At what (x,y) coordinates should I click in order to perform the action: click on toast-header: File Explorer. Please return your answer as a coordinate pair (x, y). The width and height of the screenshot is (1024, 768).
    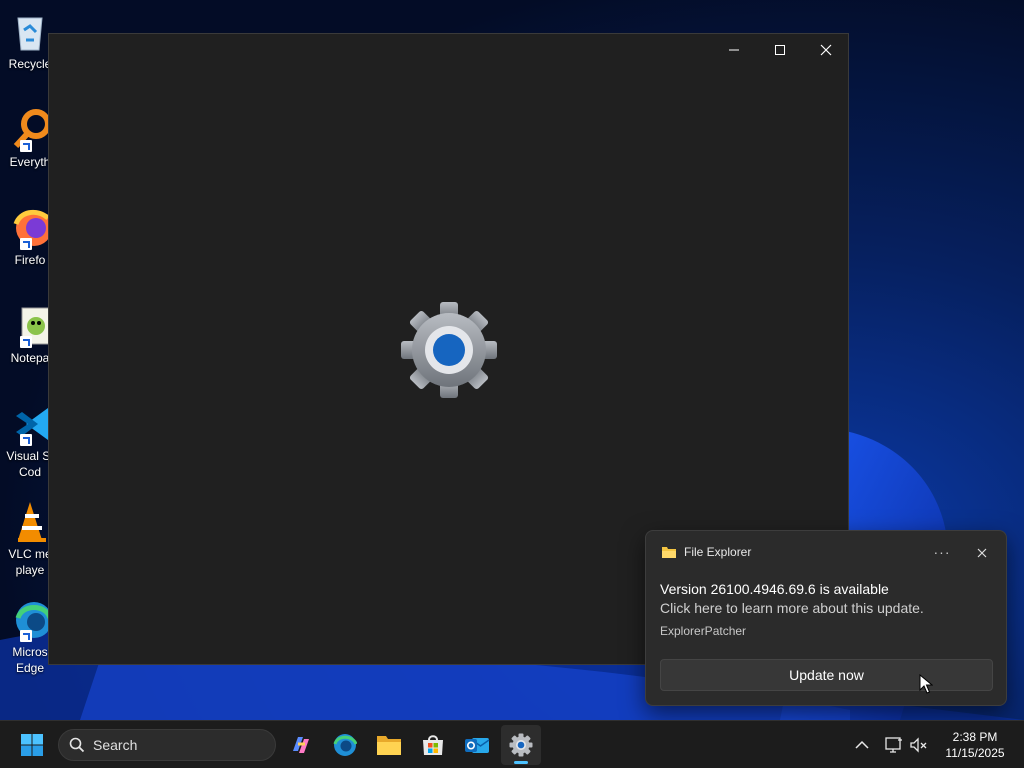
    Looking at the image, I should click on (706, 552).